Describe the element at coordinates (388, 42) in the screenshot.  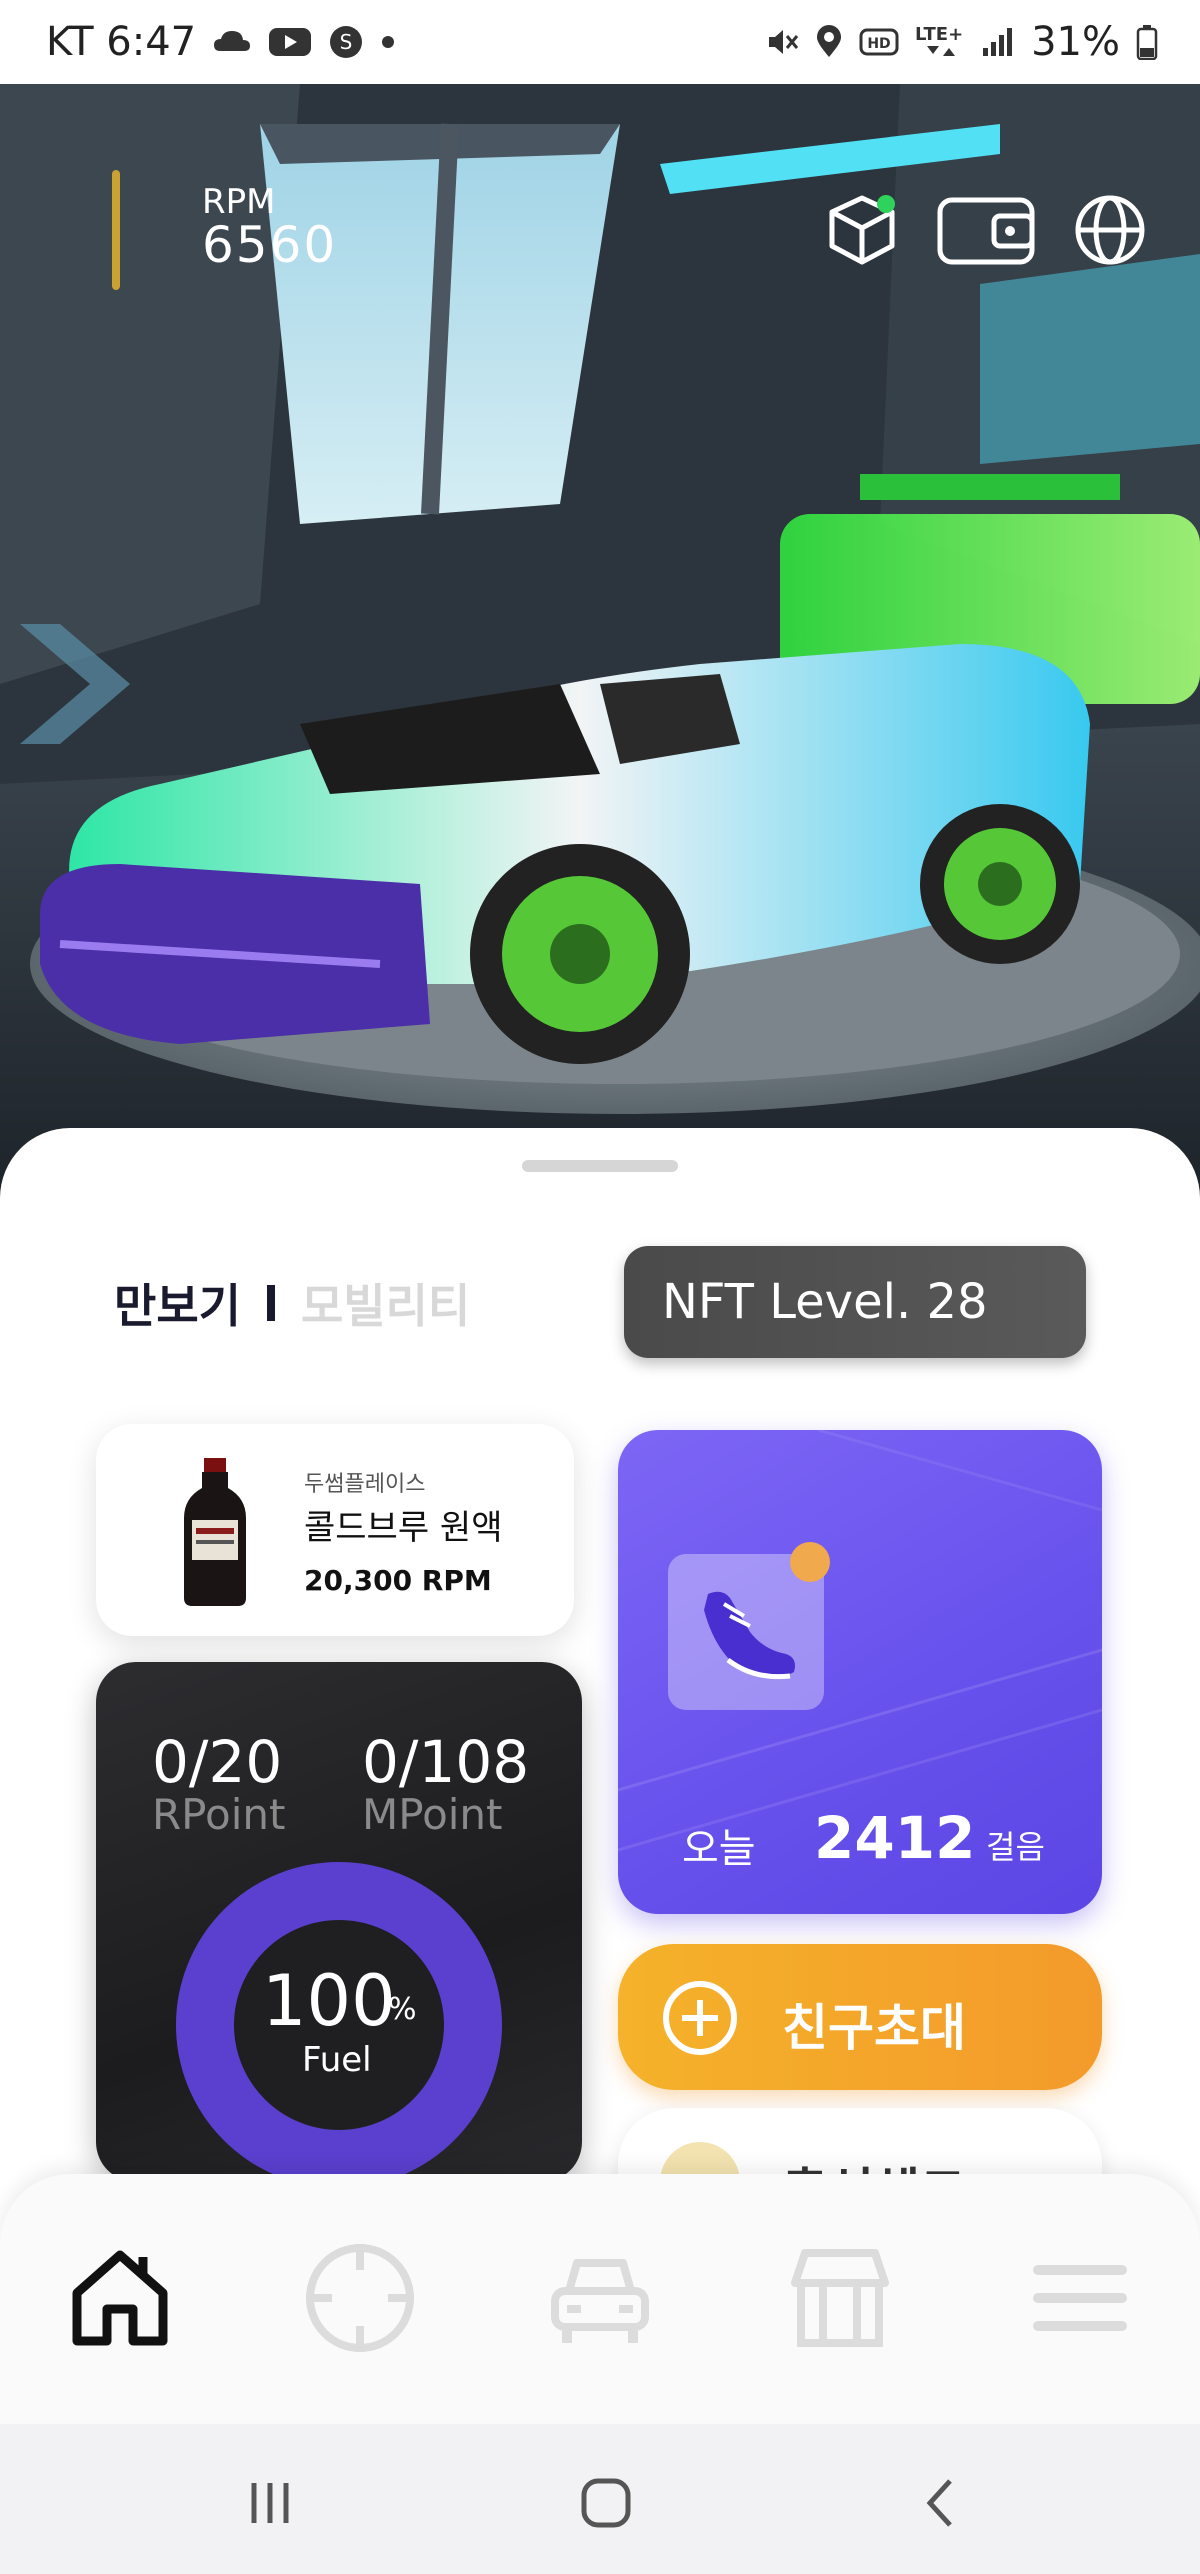
I see `dot-icon` at that location.